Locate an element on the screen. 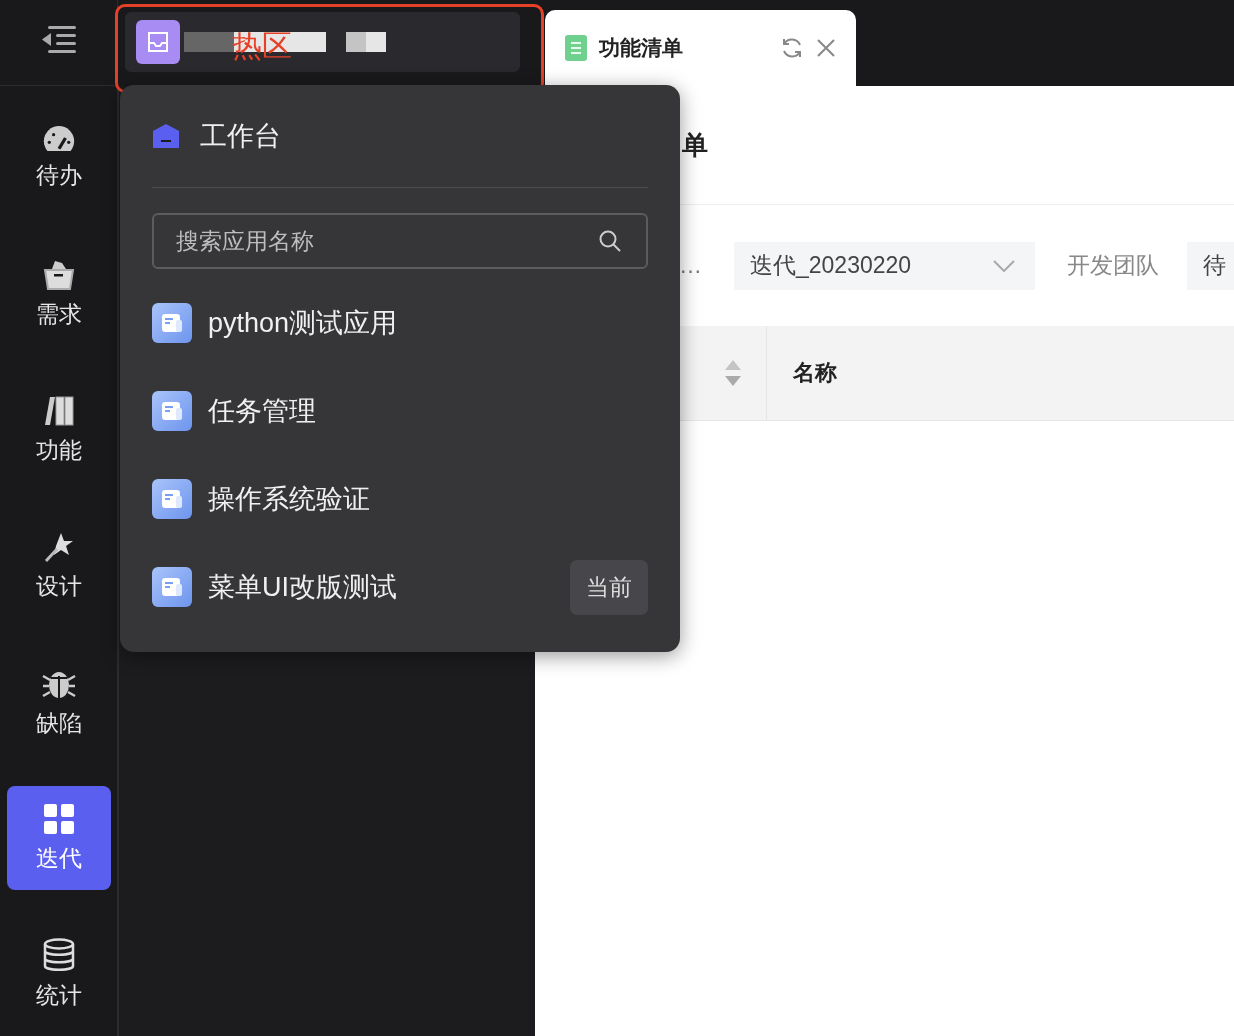  filter-label: 开发团队 is located at coordinates (1113, 265).